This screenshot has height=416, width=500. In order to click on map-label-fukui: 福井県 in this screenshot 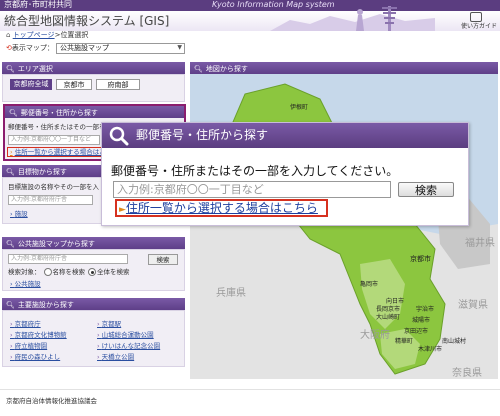, I will do `click(480, 243)`.